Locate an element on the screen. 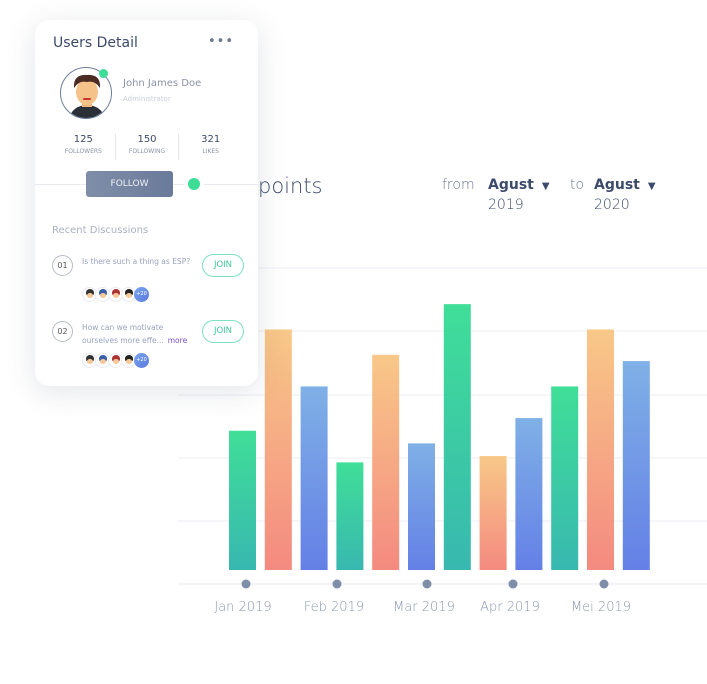 The width and height of the screenshot is (707, 684). user-name: John James Doe is located at coordinates (162, 83).